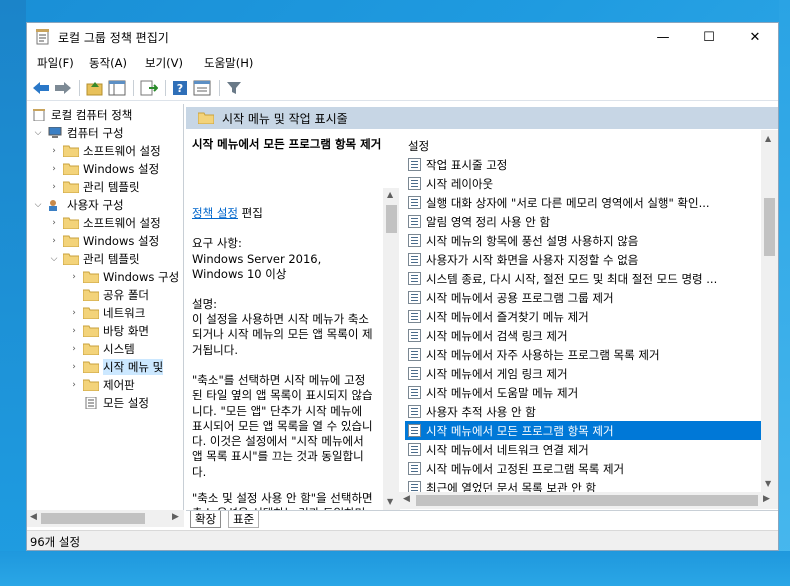  I want to click on setting-row: 시작 메뉴에서 도움말 메뉴 제거, so click(583, 392).